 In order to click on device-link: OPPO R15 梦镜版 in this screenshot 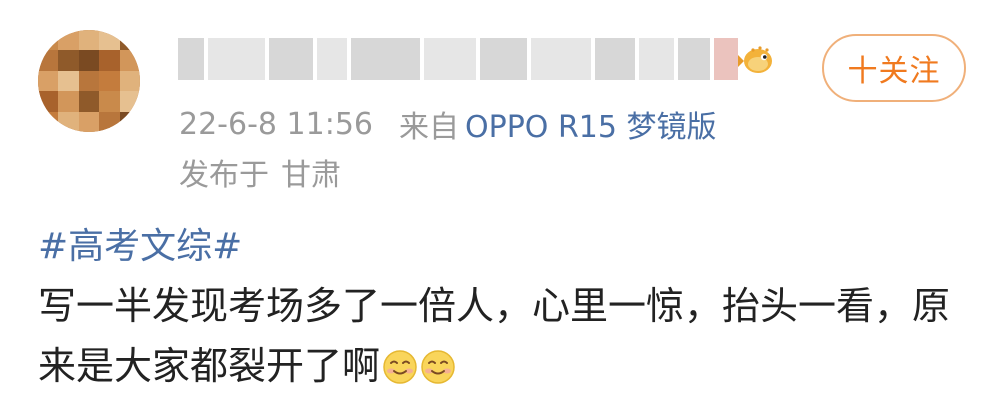, I will do `click(591, 124)`.